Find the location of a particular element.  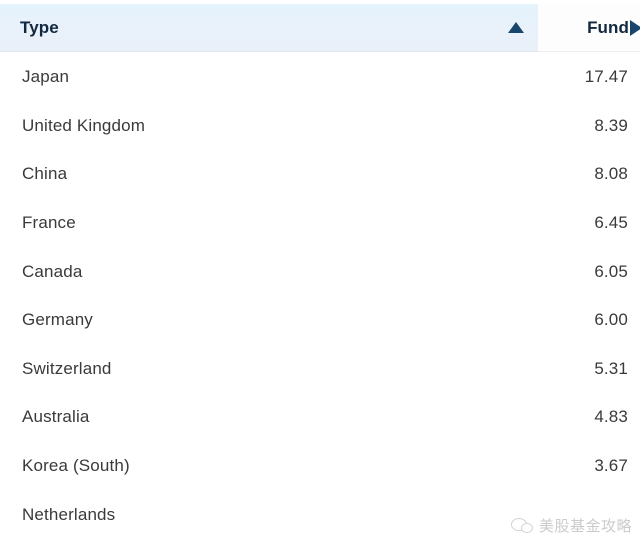

cell-fund: 6.05 is located at coordinates (611, 271).